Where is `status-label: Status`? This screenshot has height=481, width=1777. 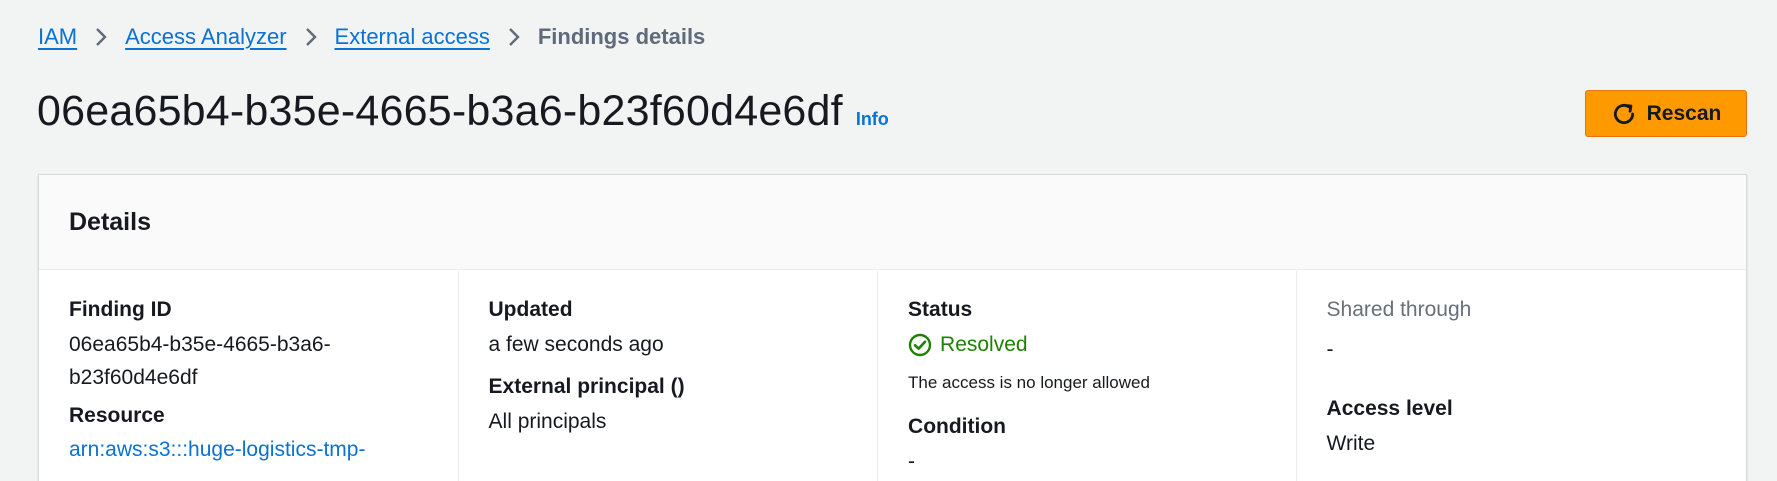 status-label: Status is located at coordinates (940, 309).